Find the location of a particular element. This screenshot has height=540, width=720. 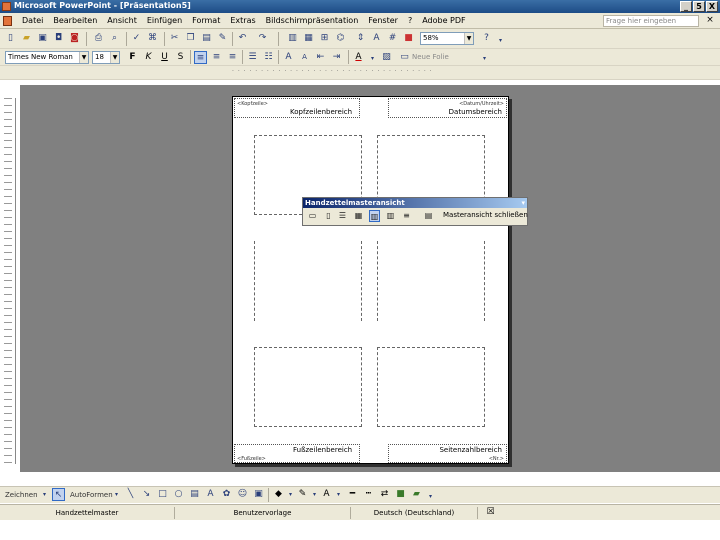

show-formatting-icon: A is located at coordinates (376, 38).